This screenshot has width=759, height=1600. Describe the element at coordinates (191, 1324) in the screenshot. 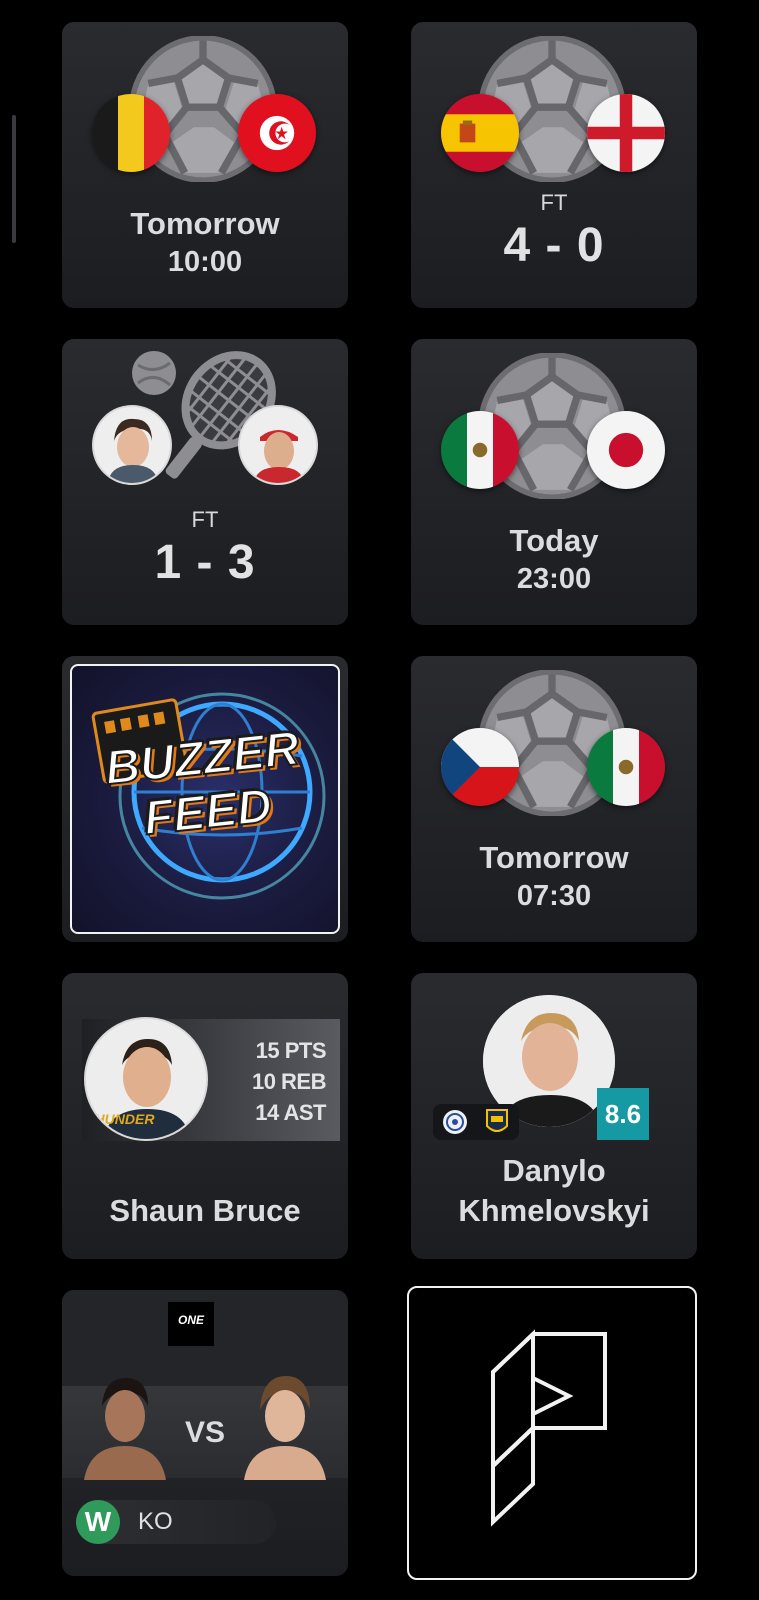

I see `one-championship-logo: ONE` at that location.